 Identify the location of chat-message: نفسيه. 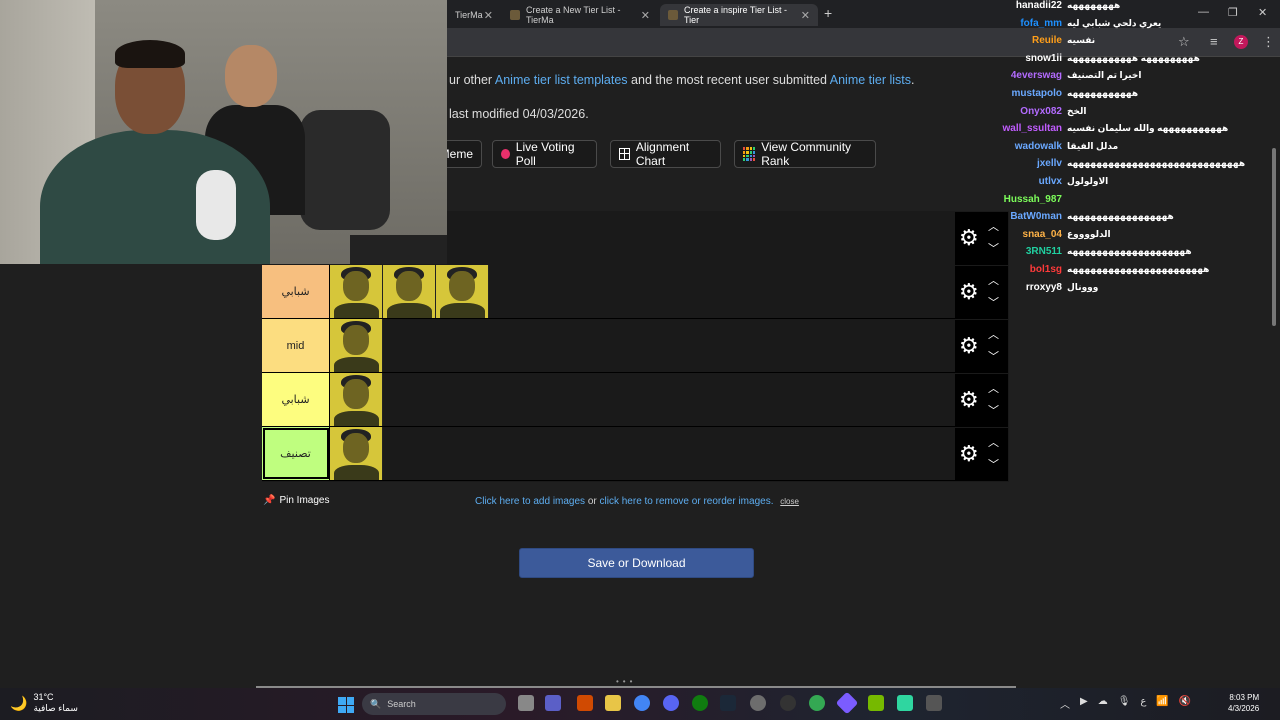
(1081, 40).